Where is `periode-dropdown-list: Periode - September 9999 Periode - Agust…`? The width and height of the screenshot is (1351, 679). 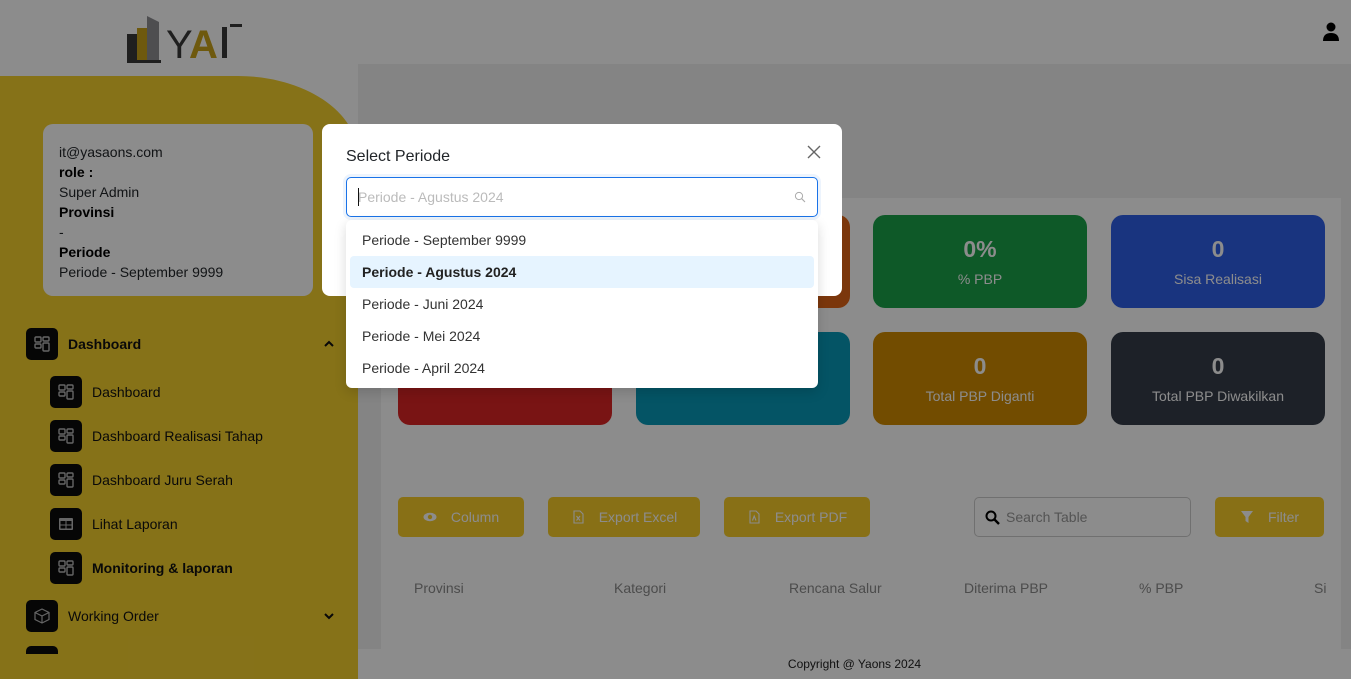 periode-dropdown-list: Periode - September 9999 Periode - Agust… is located at coordinates (582, 304).